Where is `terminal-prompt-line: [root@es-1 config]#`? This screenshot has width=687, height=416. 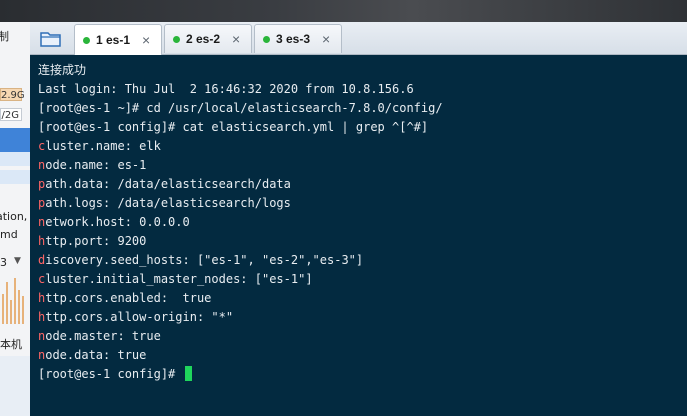 terminal-prompt-line: [root@es-1 config]# is located at coordinates (115, 374).